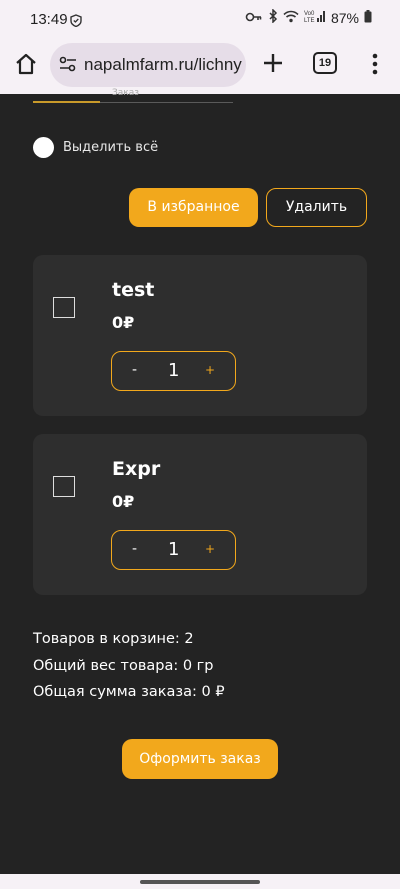  I want to click on item-name: test, so click(133, 290).